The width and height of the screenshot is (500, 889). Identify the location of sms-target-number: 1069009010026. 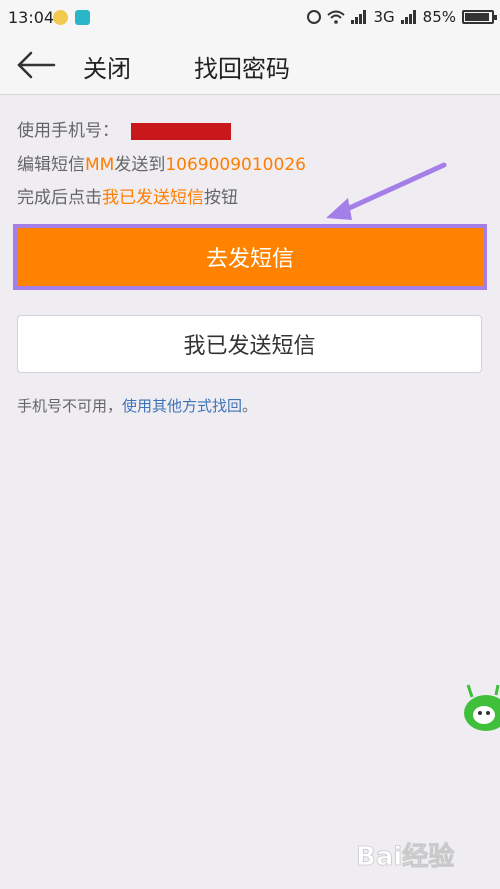
(235, 165).